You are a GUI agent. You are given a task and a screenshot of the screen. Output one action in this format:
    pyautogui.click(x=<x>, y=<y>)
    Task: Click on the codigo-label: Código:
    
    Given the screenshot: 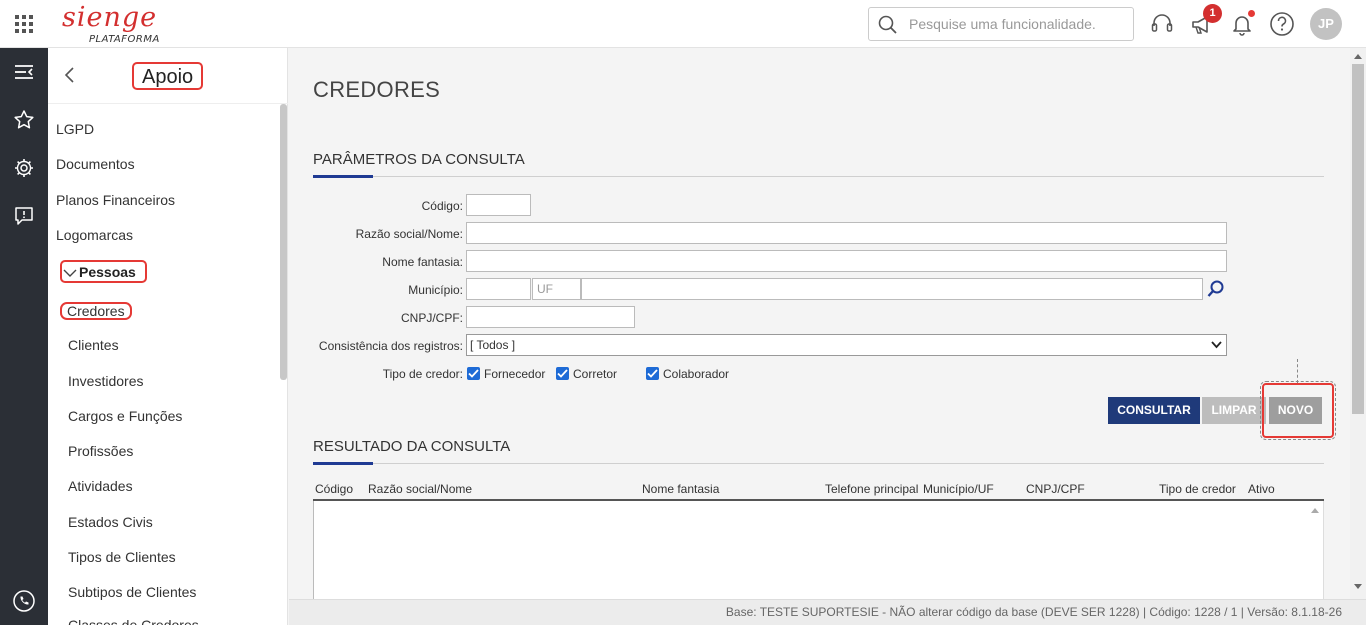 What is the action you would take?
    pyautogui.click(x=442, y=206)
    